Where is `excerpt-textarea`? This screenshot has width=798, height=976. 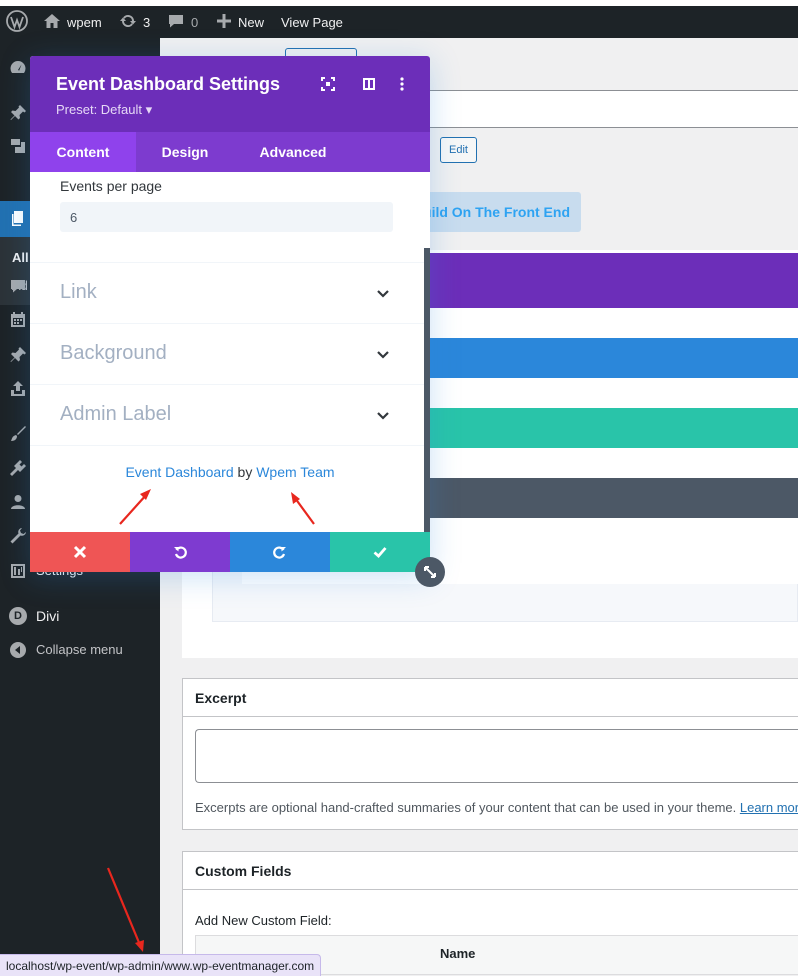
excerpt-textarea is located at coordinates (496, 756).